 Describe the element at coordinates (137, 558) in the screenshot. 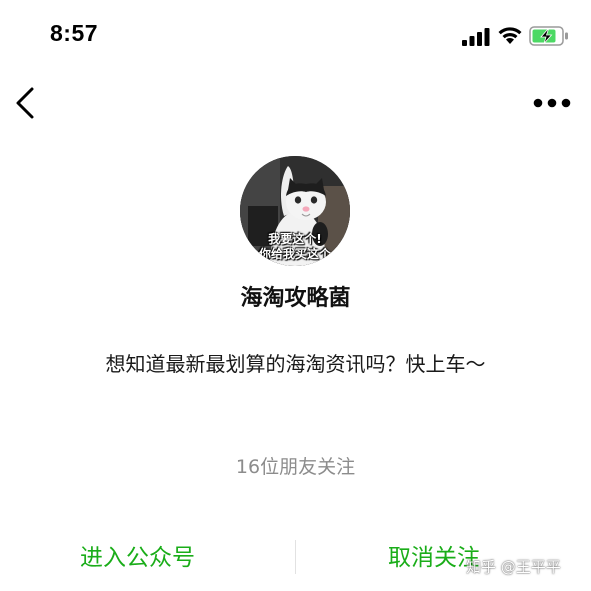

I see `enter-account-button: 进入公众号` at that location.